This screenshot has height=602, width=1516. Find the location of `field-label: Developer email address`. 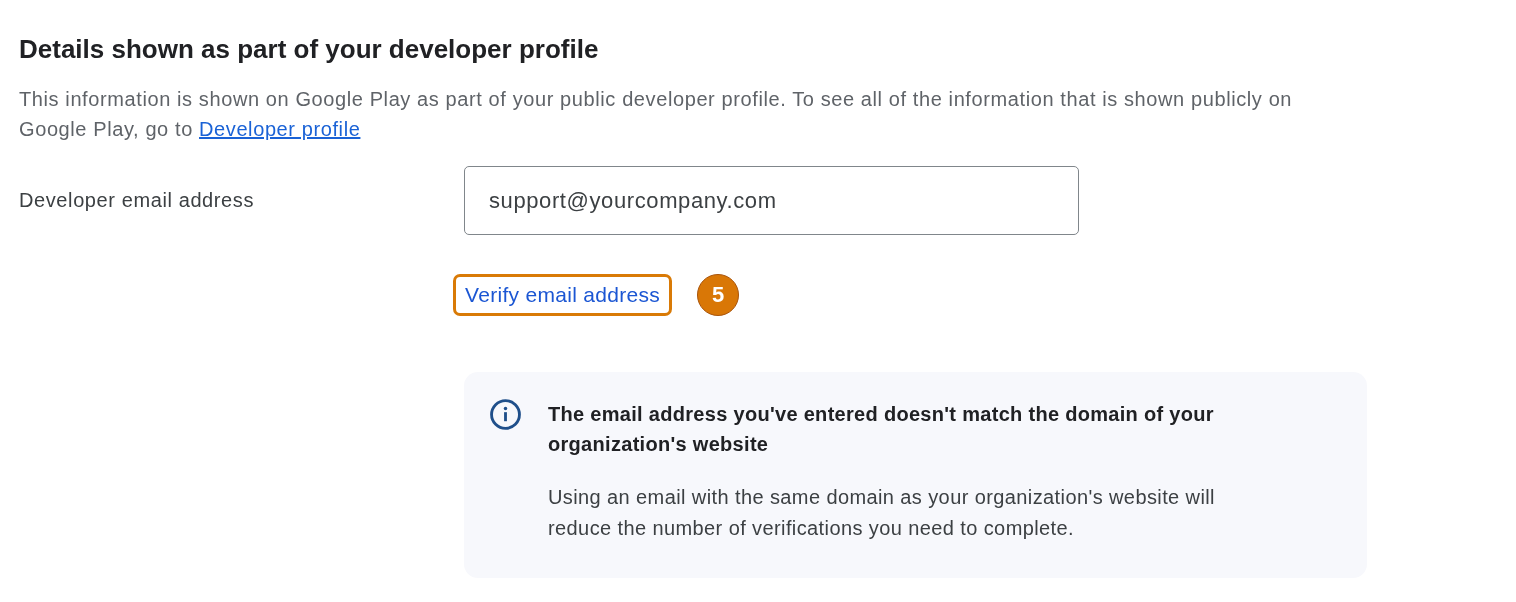

field-label: Developer email address is located at coordinates (137, 200).